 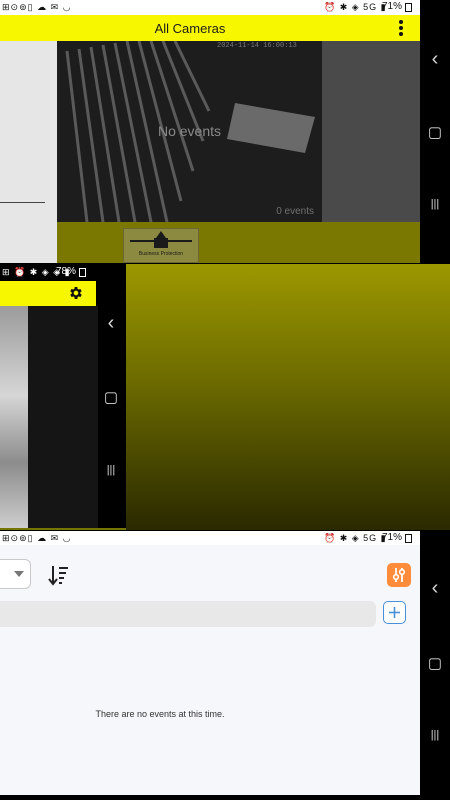 I want to click on filter-button, so click(x=399, y=575).